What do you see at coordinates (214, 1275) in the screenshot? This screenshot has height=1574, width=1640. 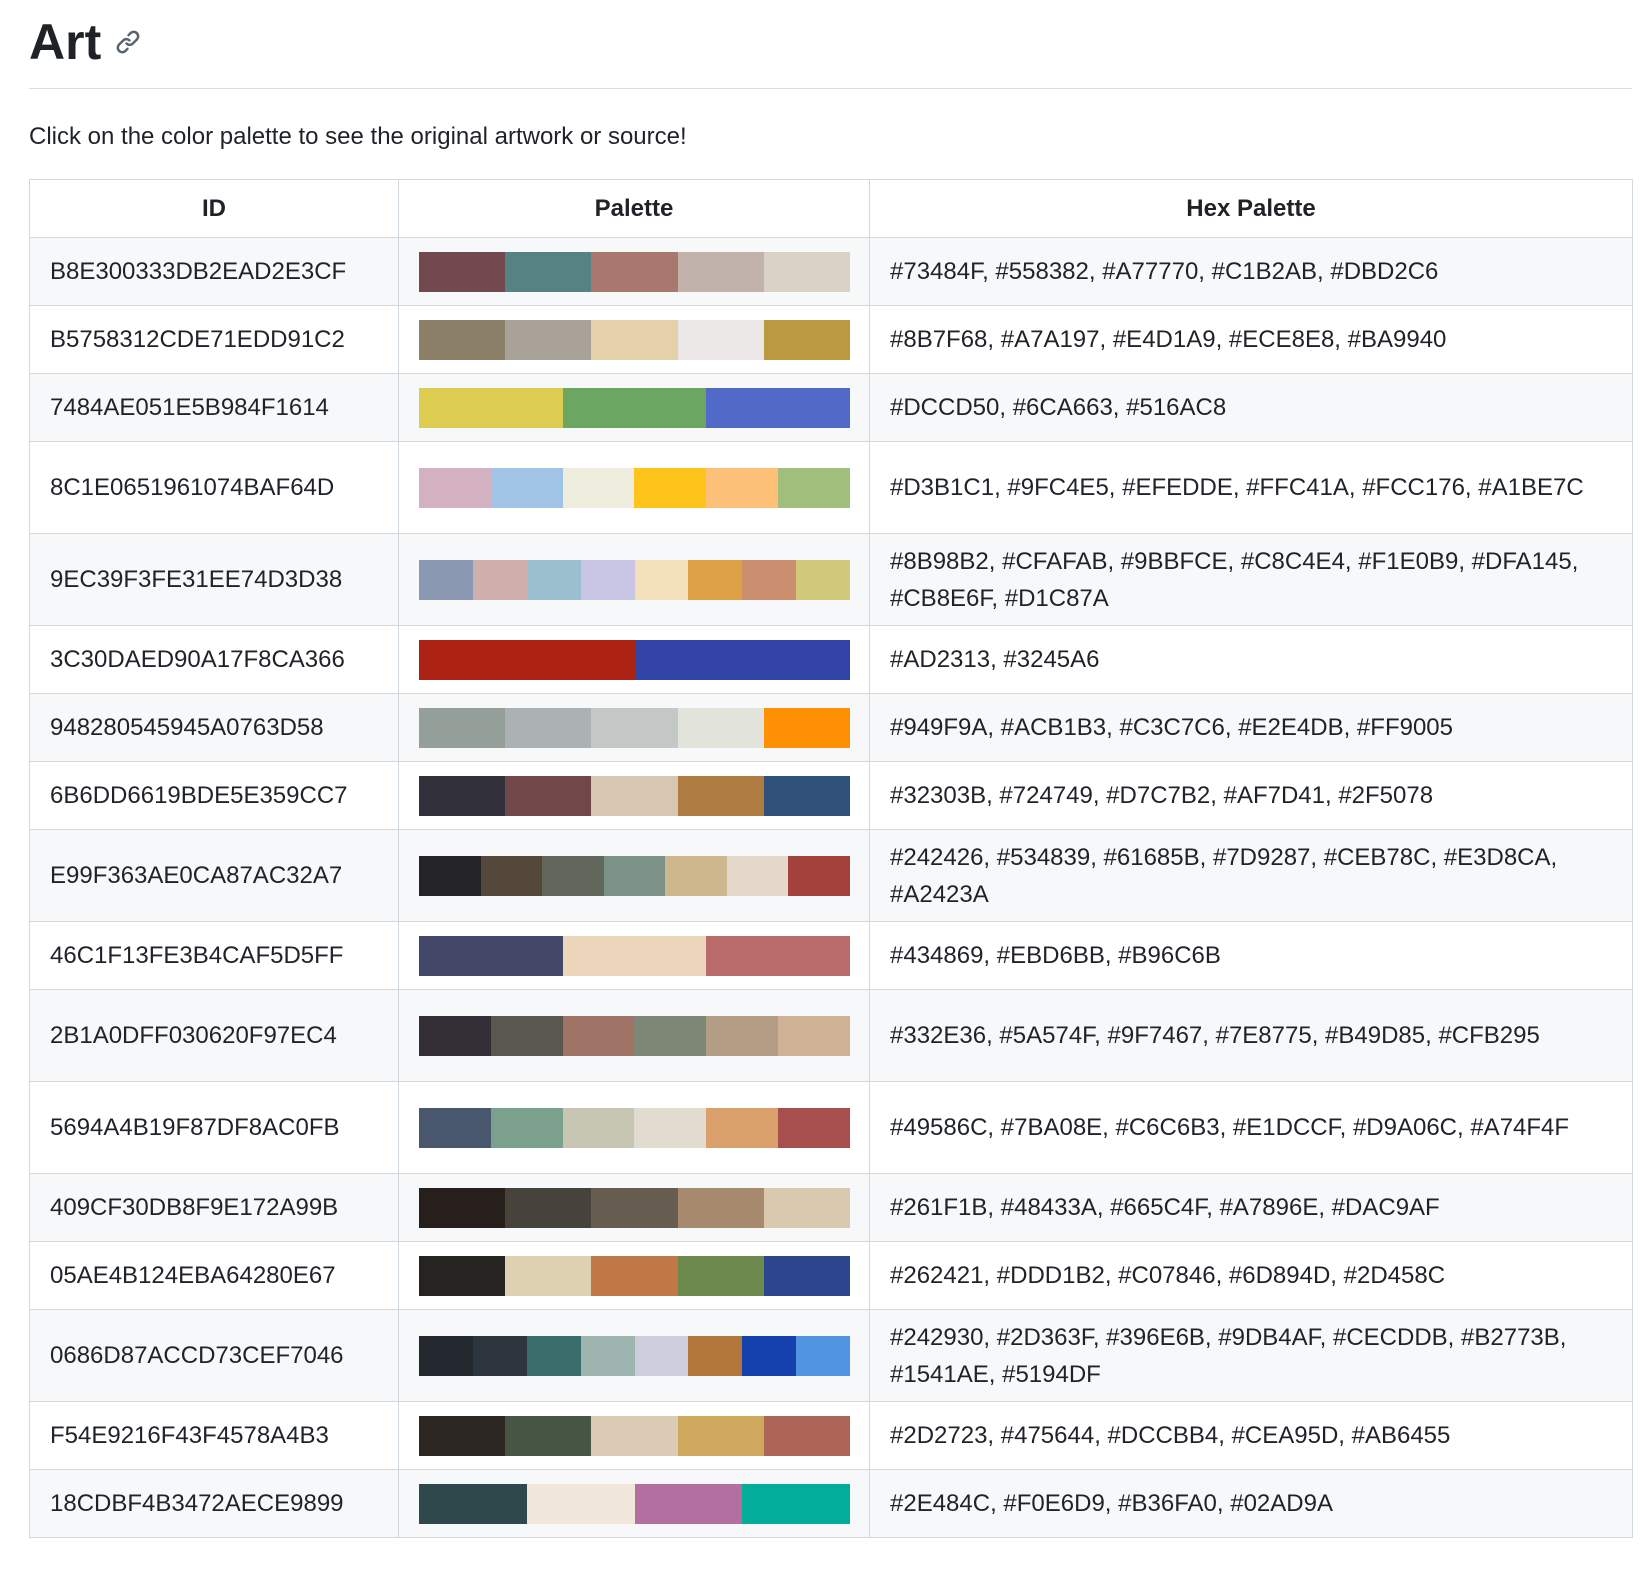 I see `palette-id: 05AE4B124EBA64280E67` at bounding box center [214, 1275].